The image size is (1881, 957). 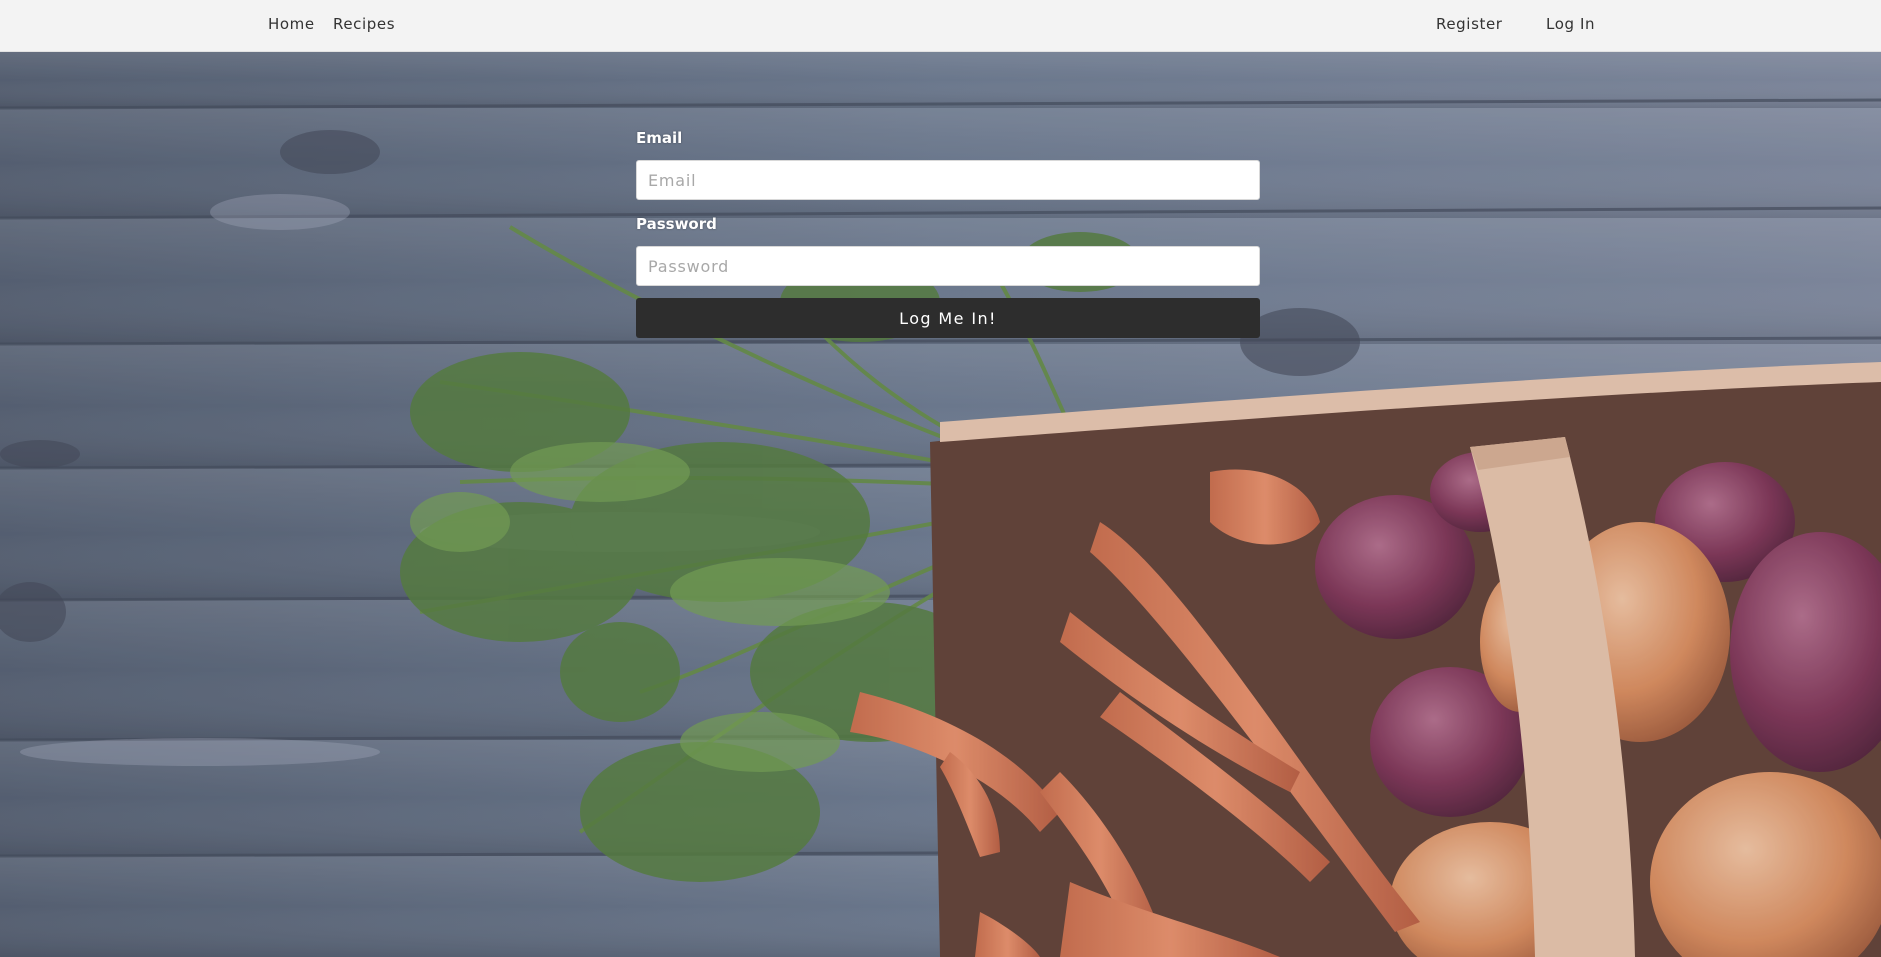 What do you see at coordinates (676, 224) in the screenshot?
I see `password-label: Password` at bounding box center [676, 224].